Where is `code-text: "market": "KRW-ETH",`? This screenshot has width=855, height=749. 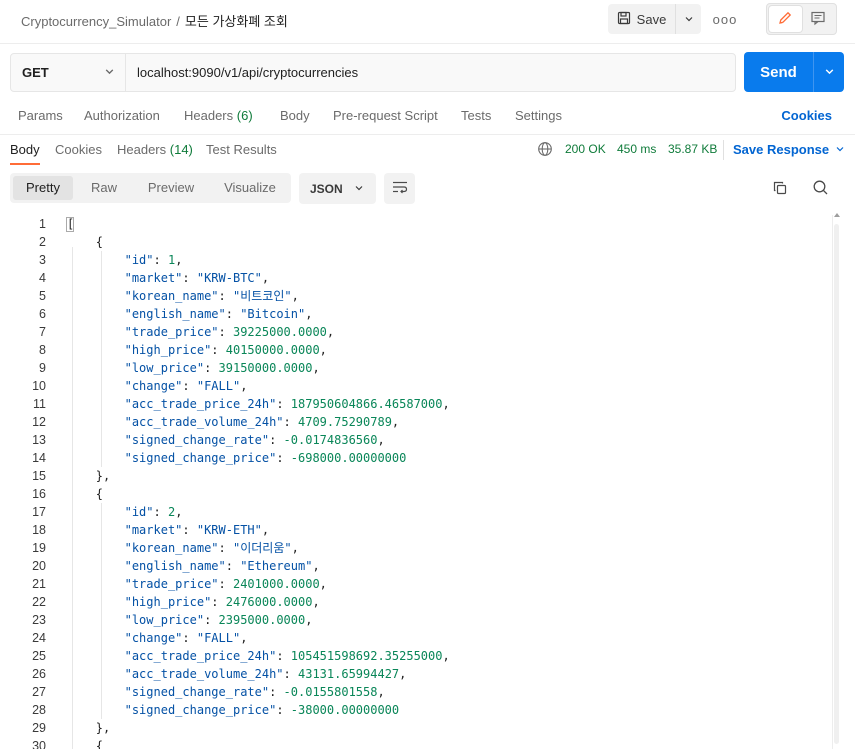 code-text: "market": "KRW-ETH", is located at coordinates (197, 530).